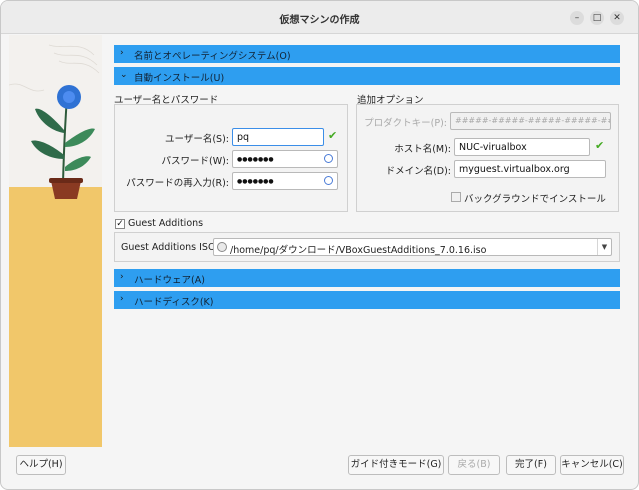  Describe the element at coordinates (530, 121) in the screenshot. I see `product-key-field: #####-#####-#####-#####-#####` at that location.